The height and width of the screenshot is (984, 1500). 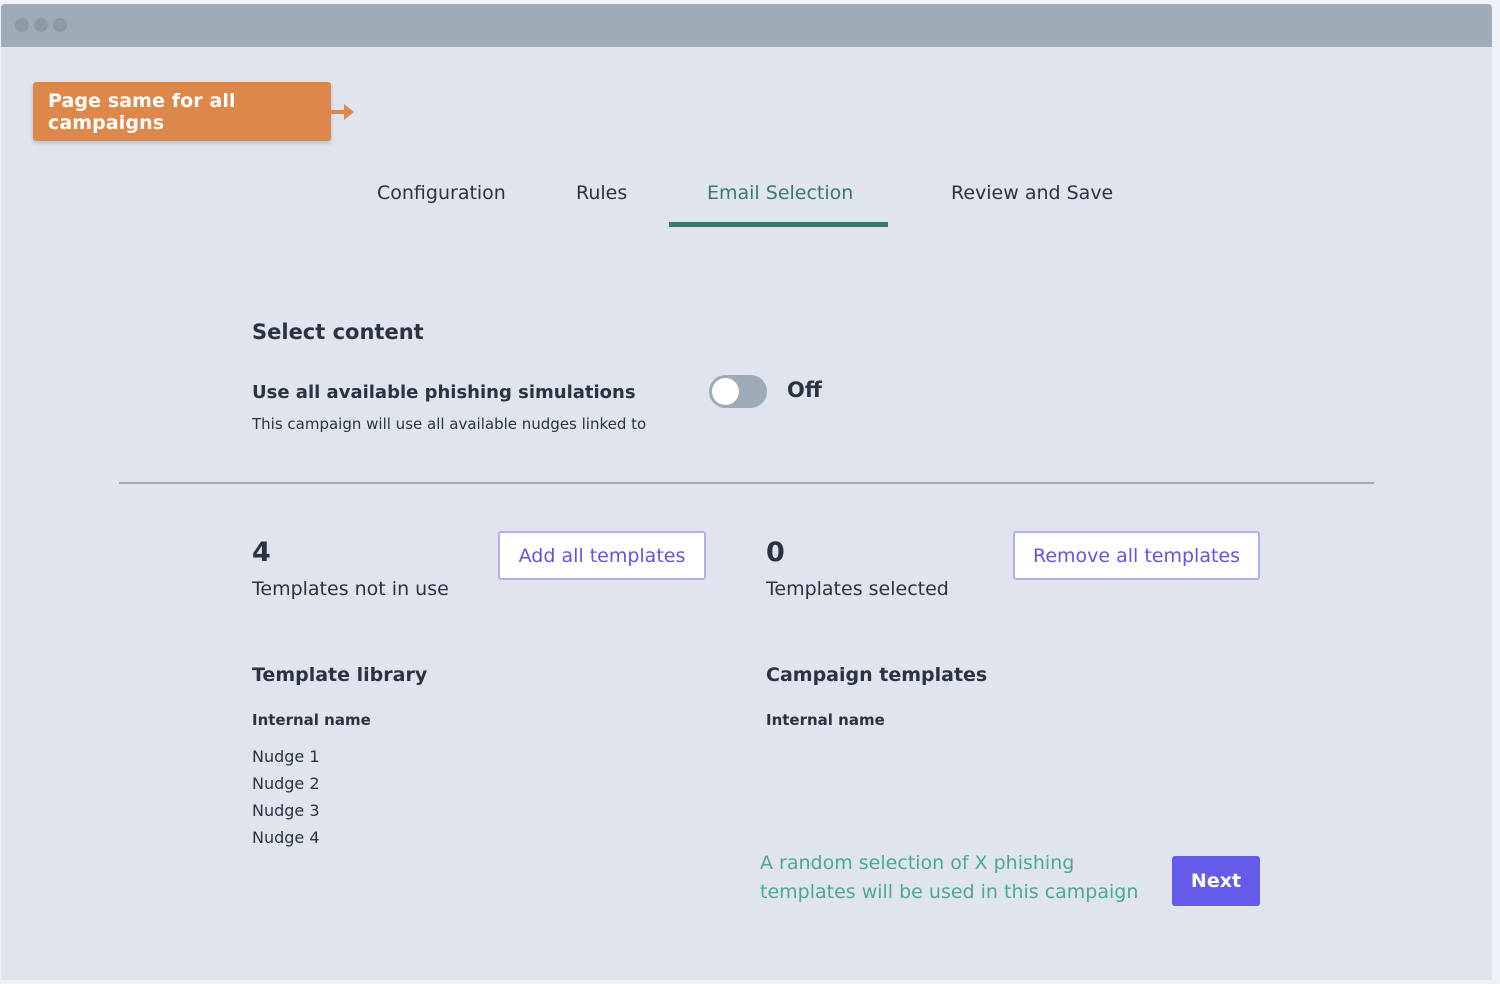 I want to click on library-item: Nudge 4, so click(x=286, y=837).